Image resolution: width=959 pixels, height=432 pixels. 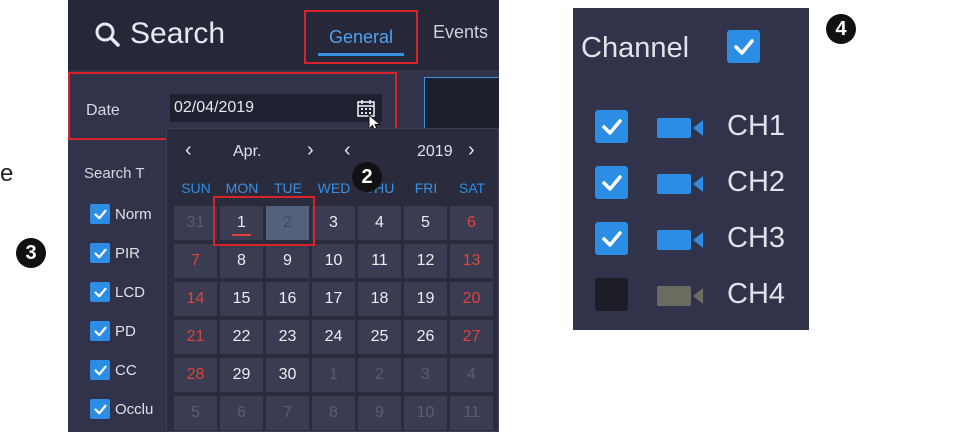 What do you see at coordinates (188, 150) in the screenshot?
I see `prev-month-arrow: ‹` at bounding box center [188, 150].